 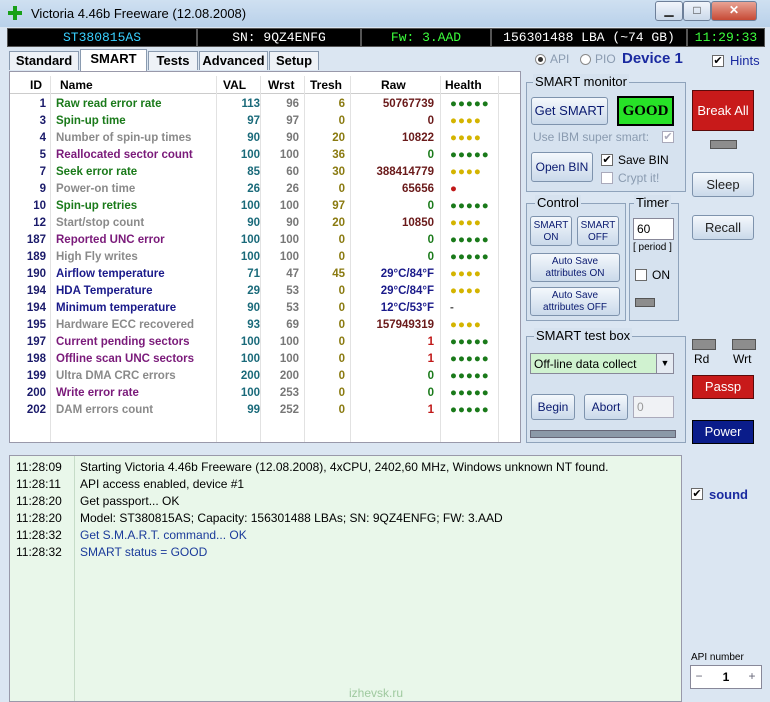 I want to click on log-message: API access enabled, device #1, so click(x=162, y=484).